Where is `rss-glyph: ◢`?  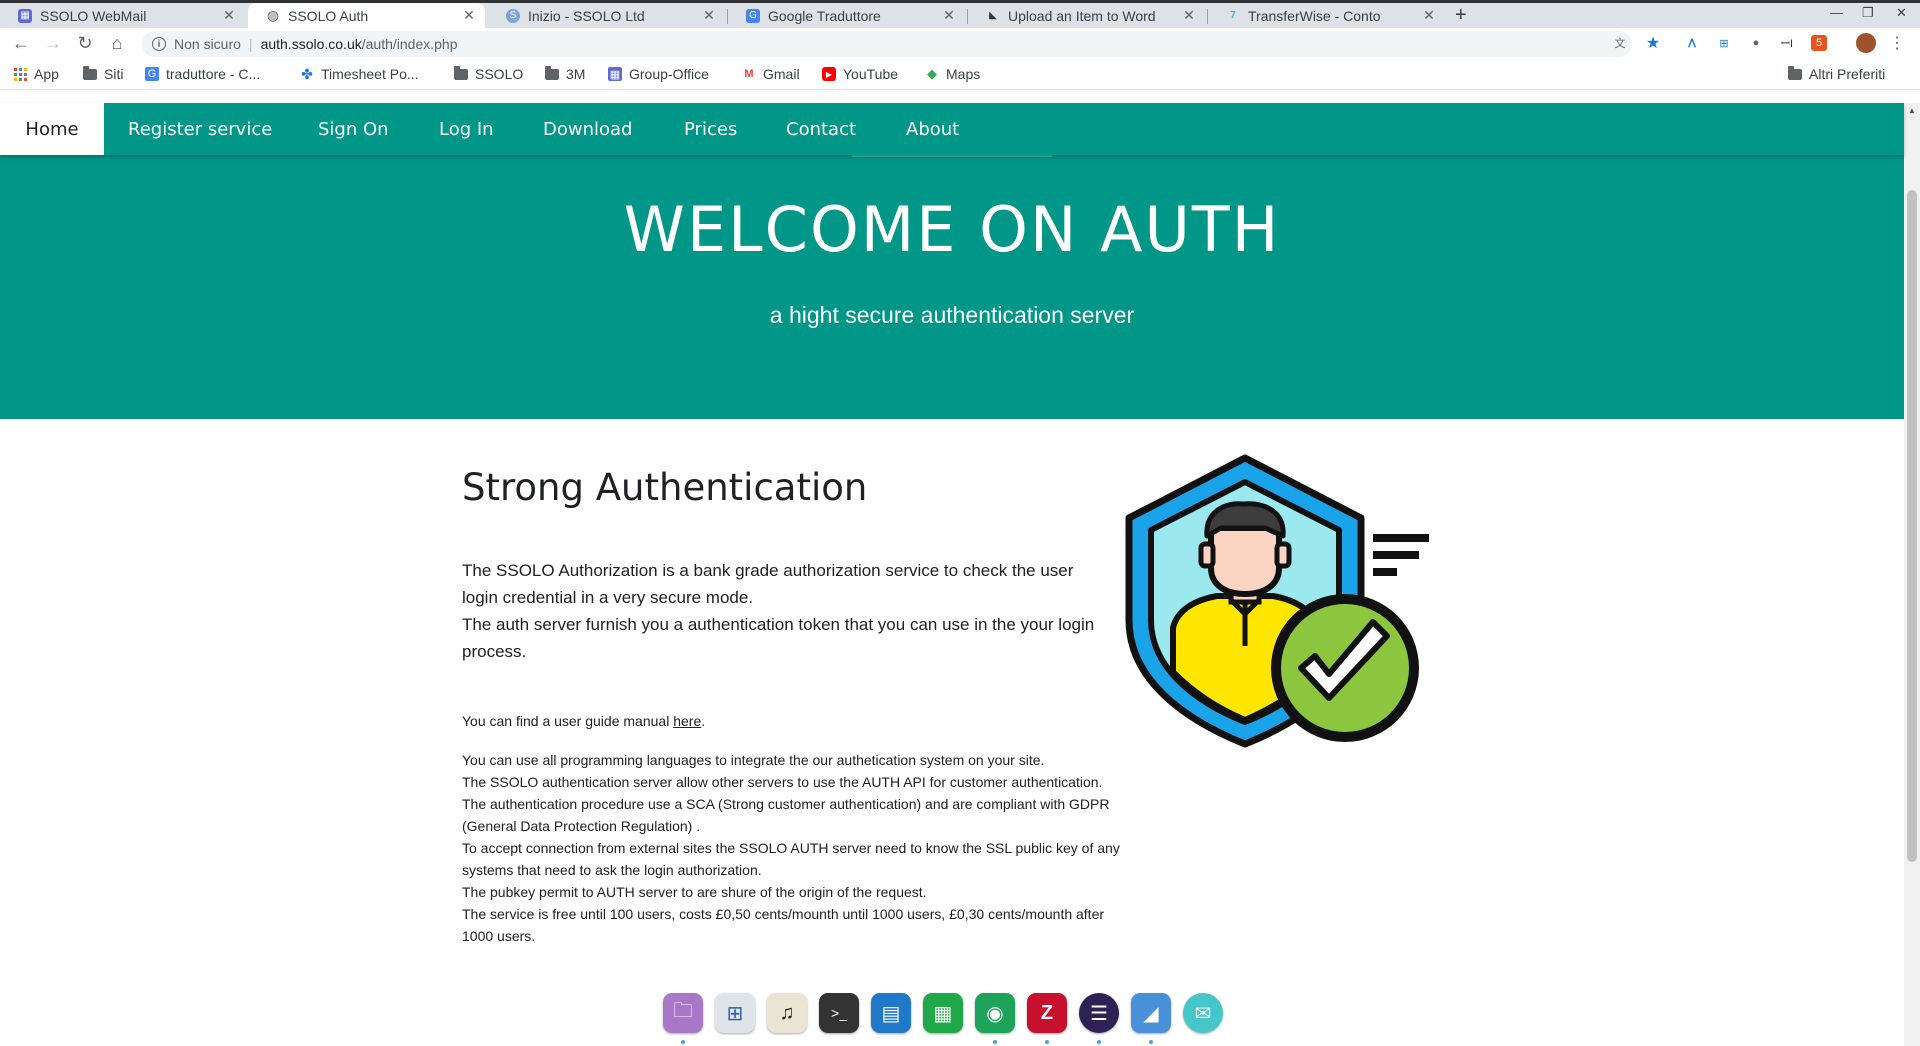 rss-glyph: ◢ is located at coordinates (1151, 1013).